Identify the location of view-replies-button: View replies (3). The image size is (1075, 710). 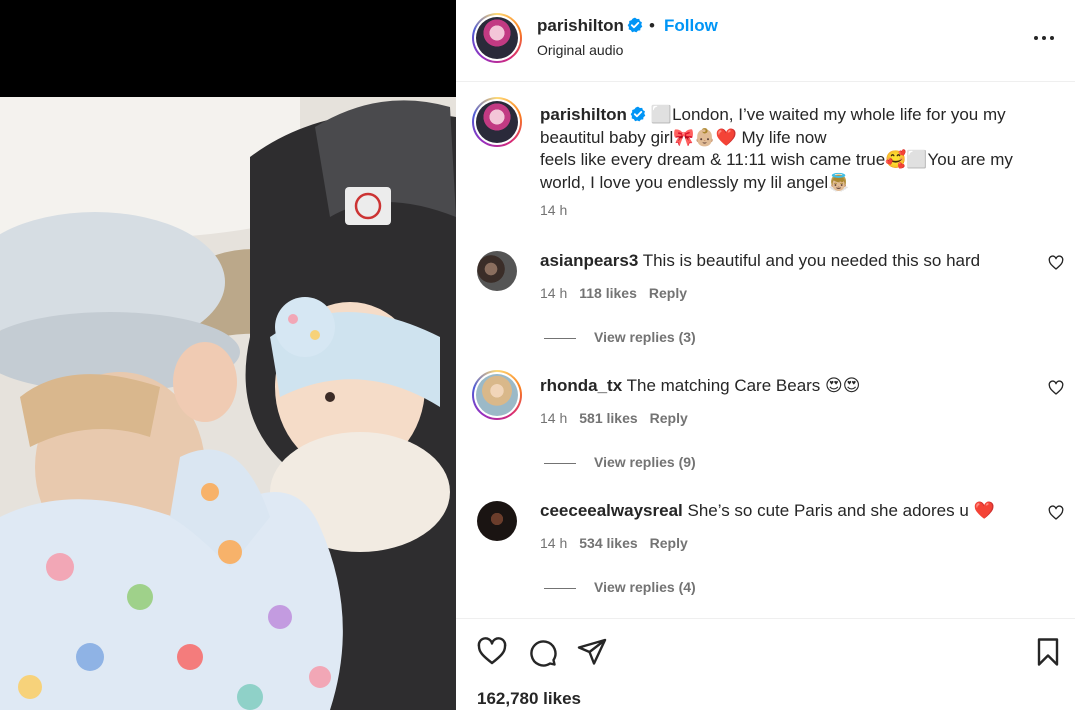
(620, 337).